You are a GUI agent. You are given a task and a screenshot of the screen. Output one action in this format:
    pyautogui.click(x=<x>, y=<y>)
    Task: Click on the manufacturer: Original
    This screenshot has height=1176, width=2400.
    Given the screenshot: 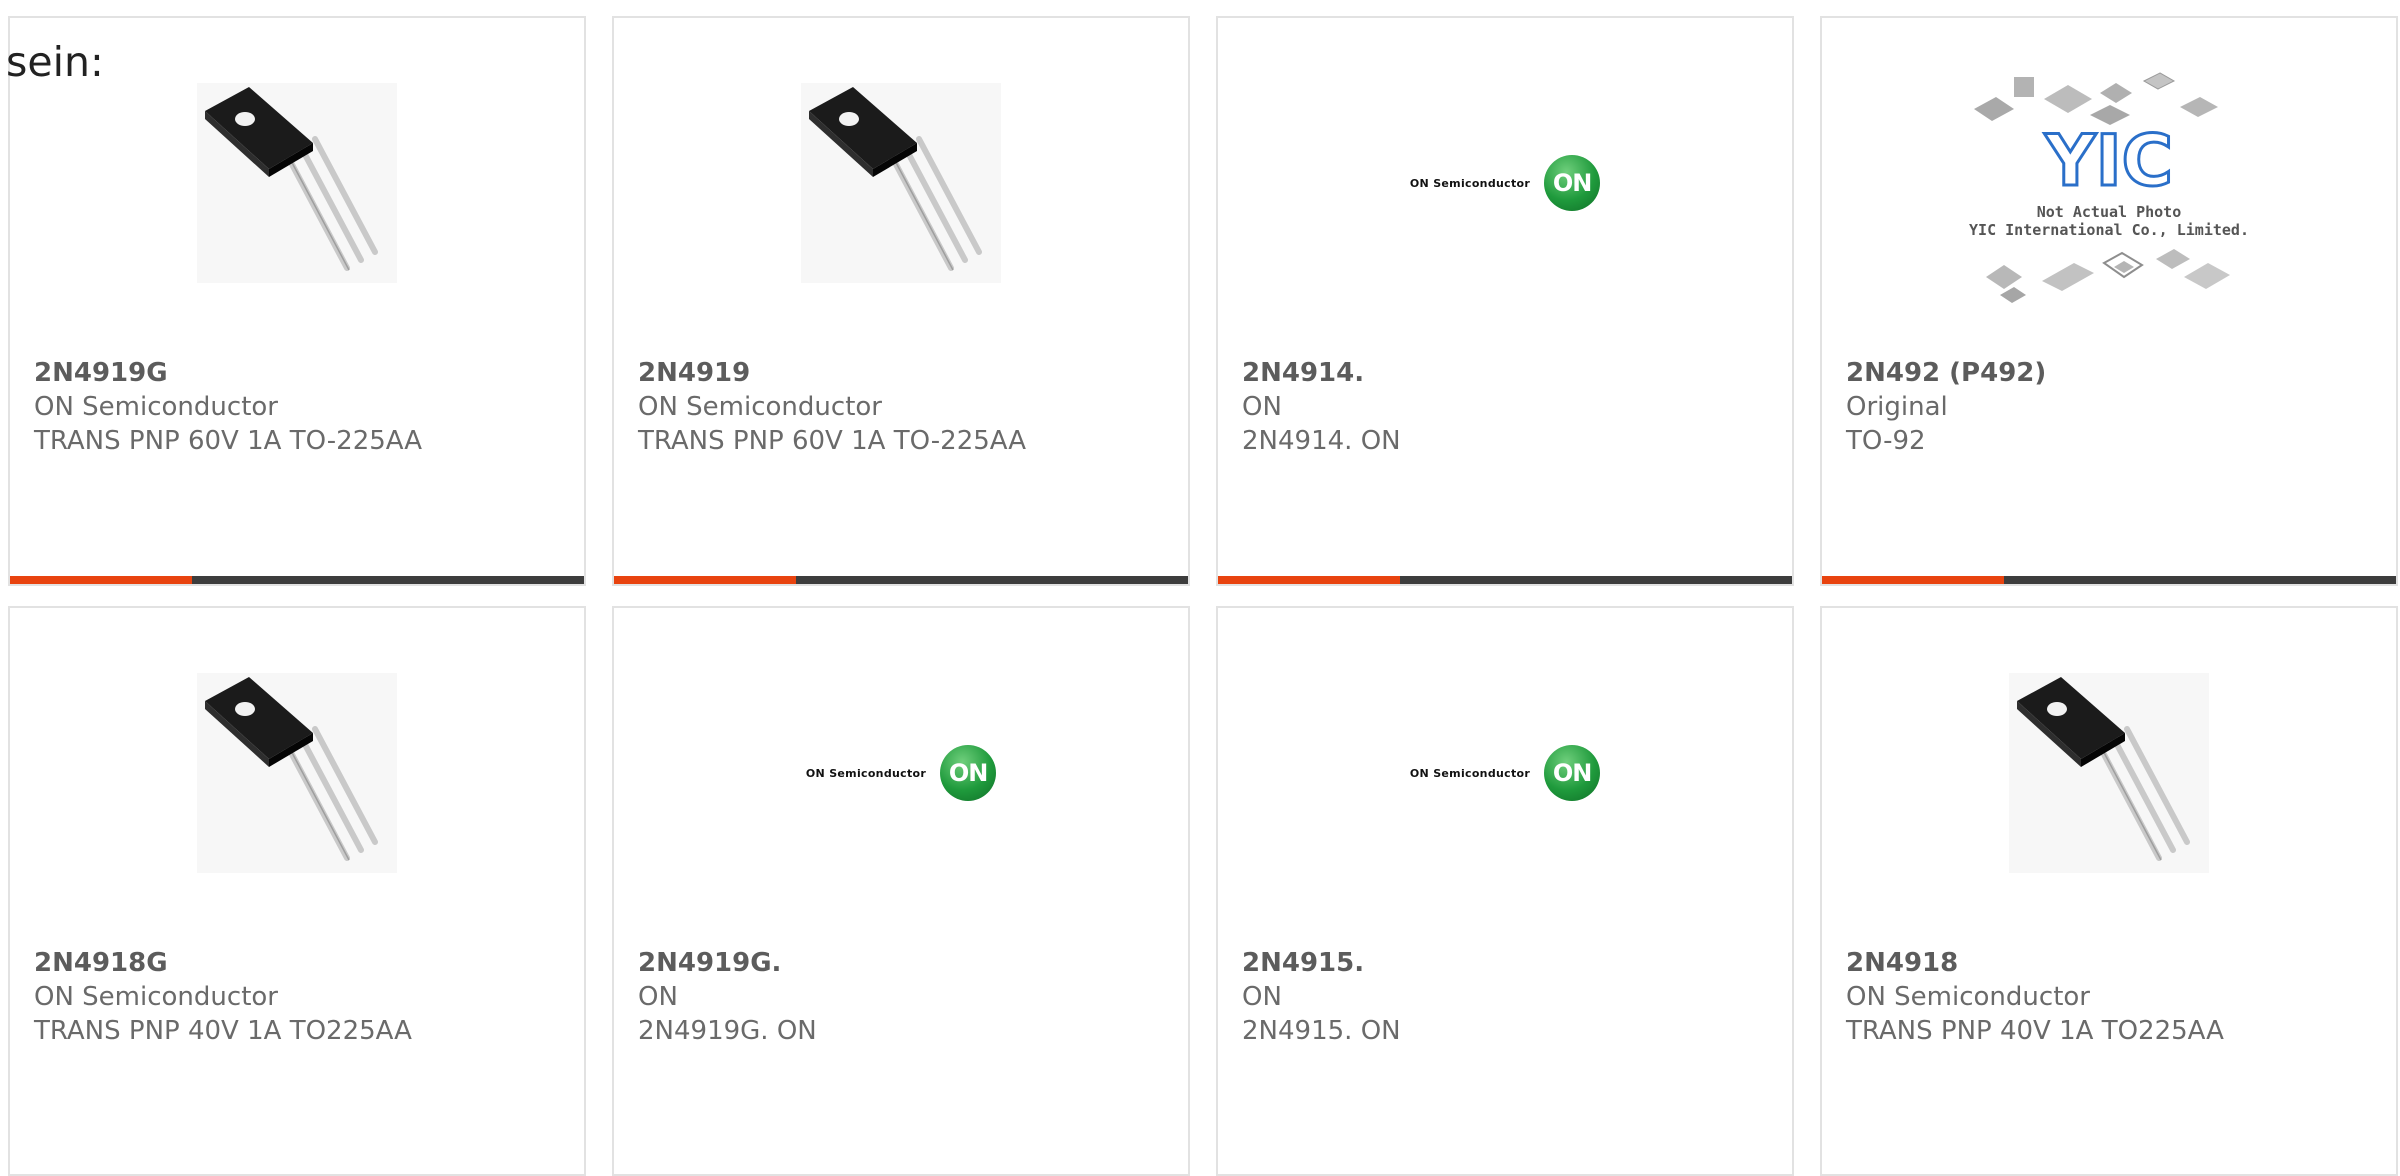 What is the action you would take?
    pyautogui.click(x=1897, y=407)
    